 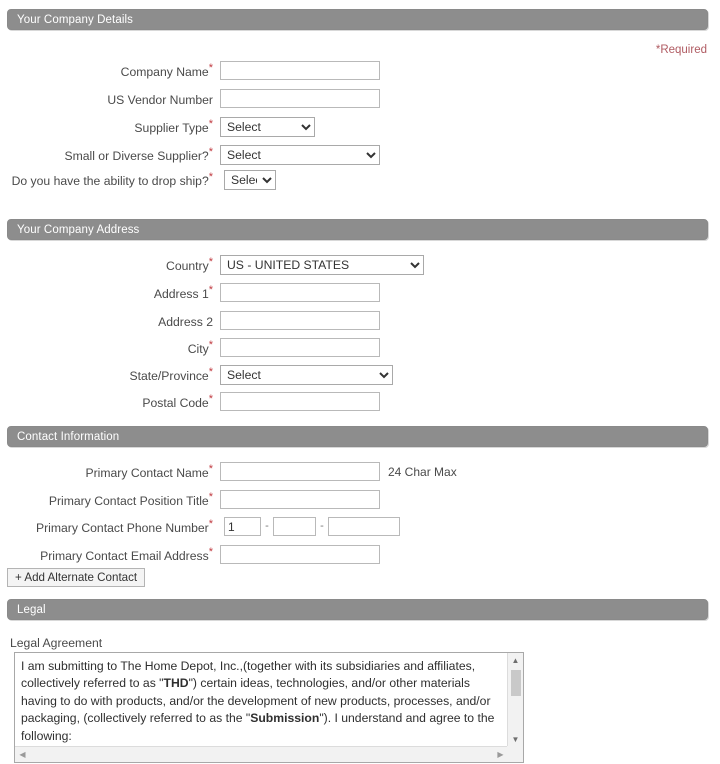 What do you see at coordinates (78, 230) in the screenshot?
I see `section-title: Your Company Address` at bounding box center [78, 230].